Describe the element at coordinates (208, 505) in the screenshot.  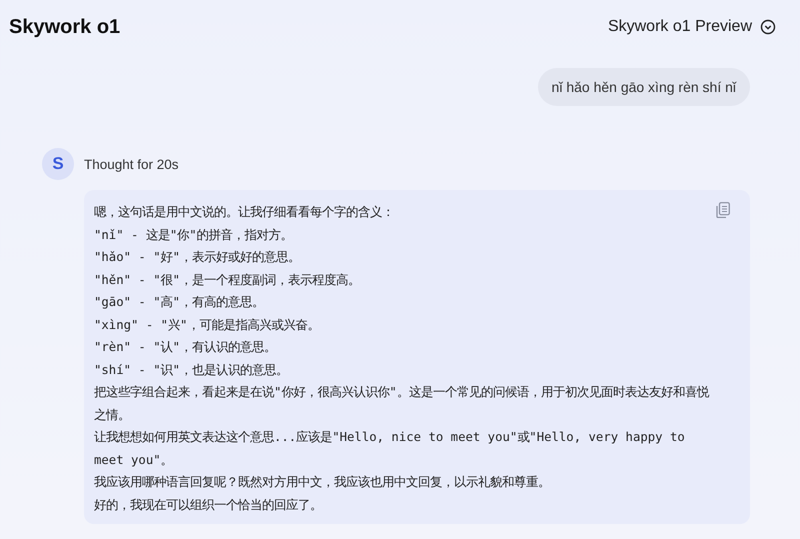
I see `thought-line: 好的，我现在可以组织一个恰当的回应了。` at that location.